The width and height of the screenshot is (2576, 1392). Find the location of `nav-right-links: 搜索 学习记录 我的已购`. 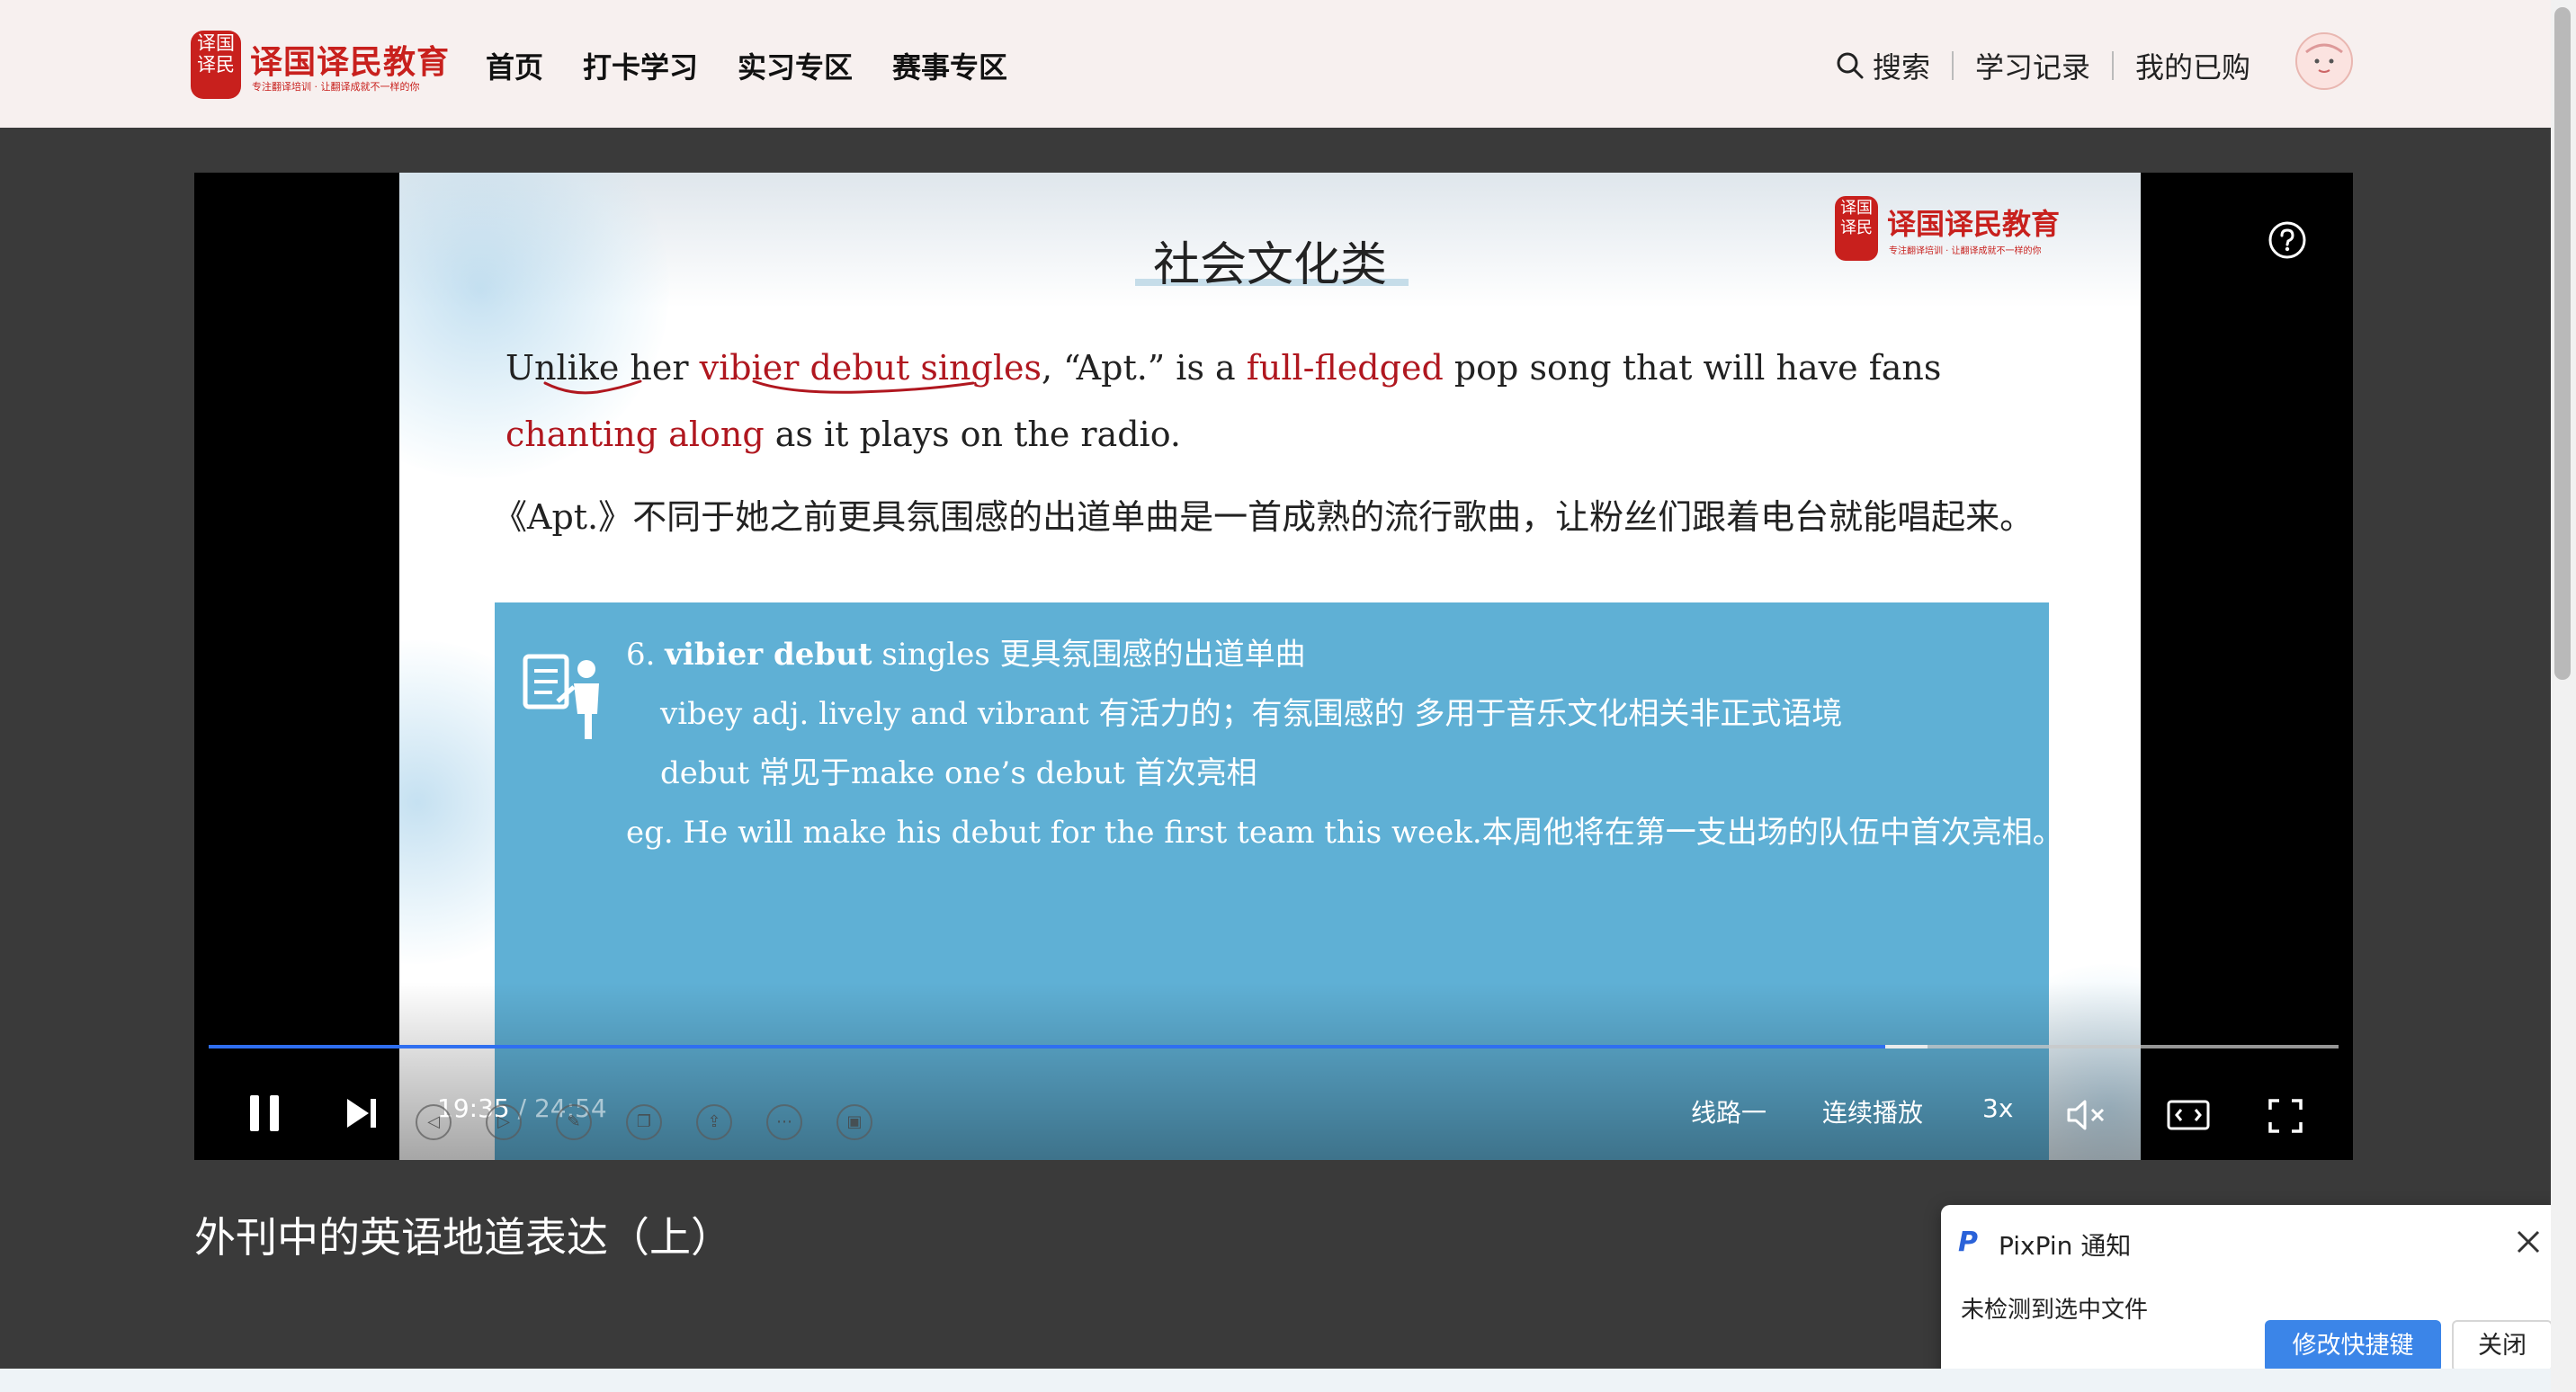

nav-right-links: 搜索 学习记录 我的已购 is located at coordinates (2043, 65).